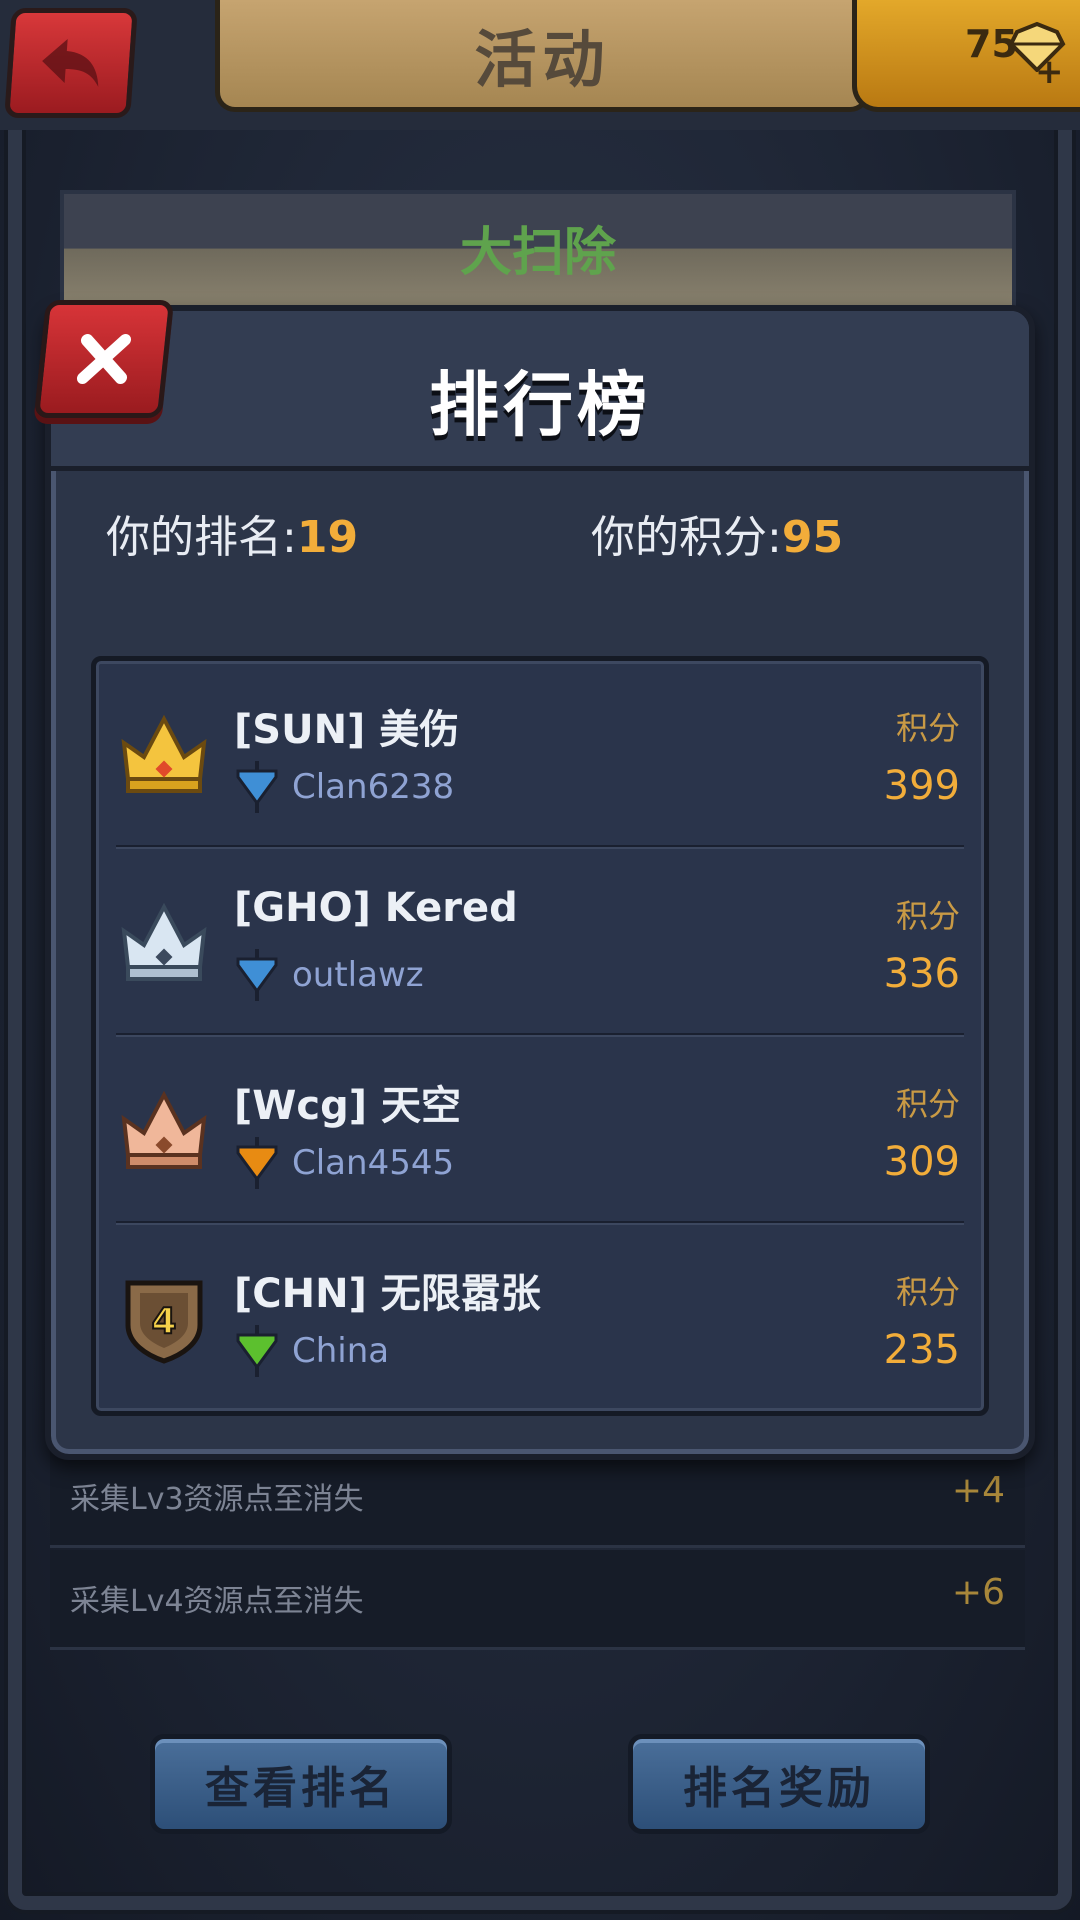  Describe the element at coordinates (164, 1129) in the screenshot. I see `bronze-crown-icon` at that location.